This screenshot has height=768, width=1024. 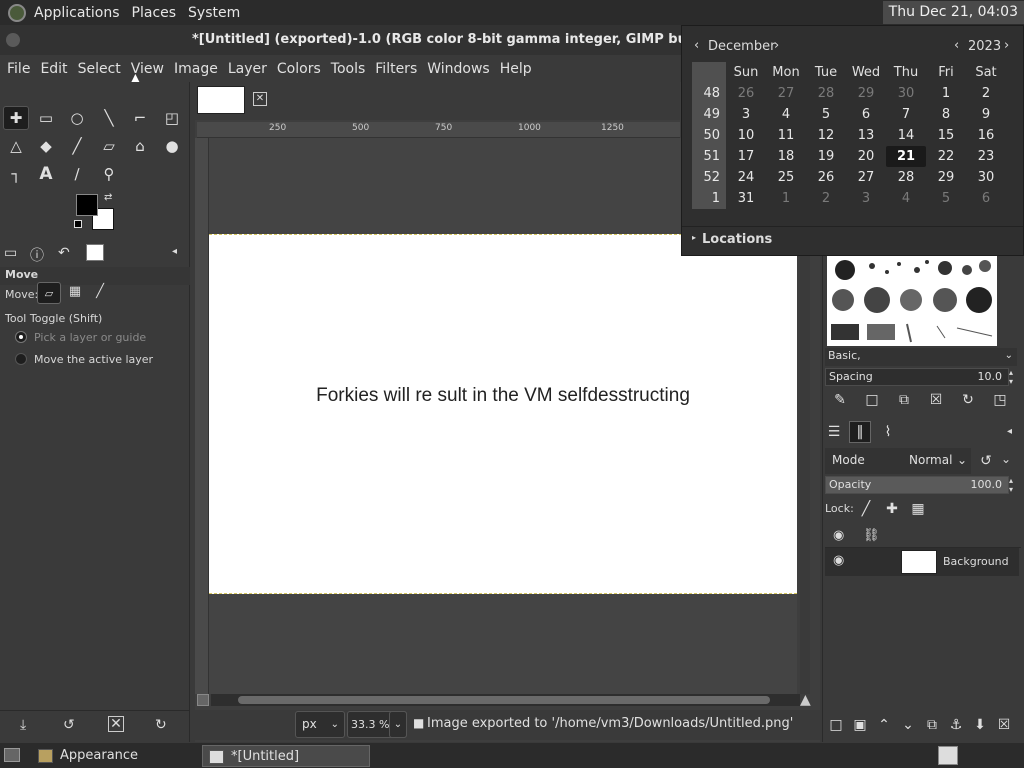 I want to click on menu-filters: Filters, so click(x=396, y=69).